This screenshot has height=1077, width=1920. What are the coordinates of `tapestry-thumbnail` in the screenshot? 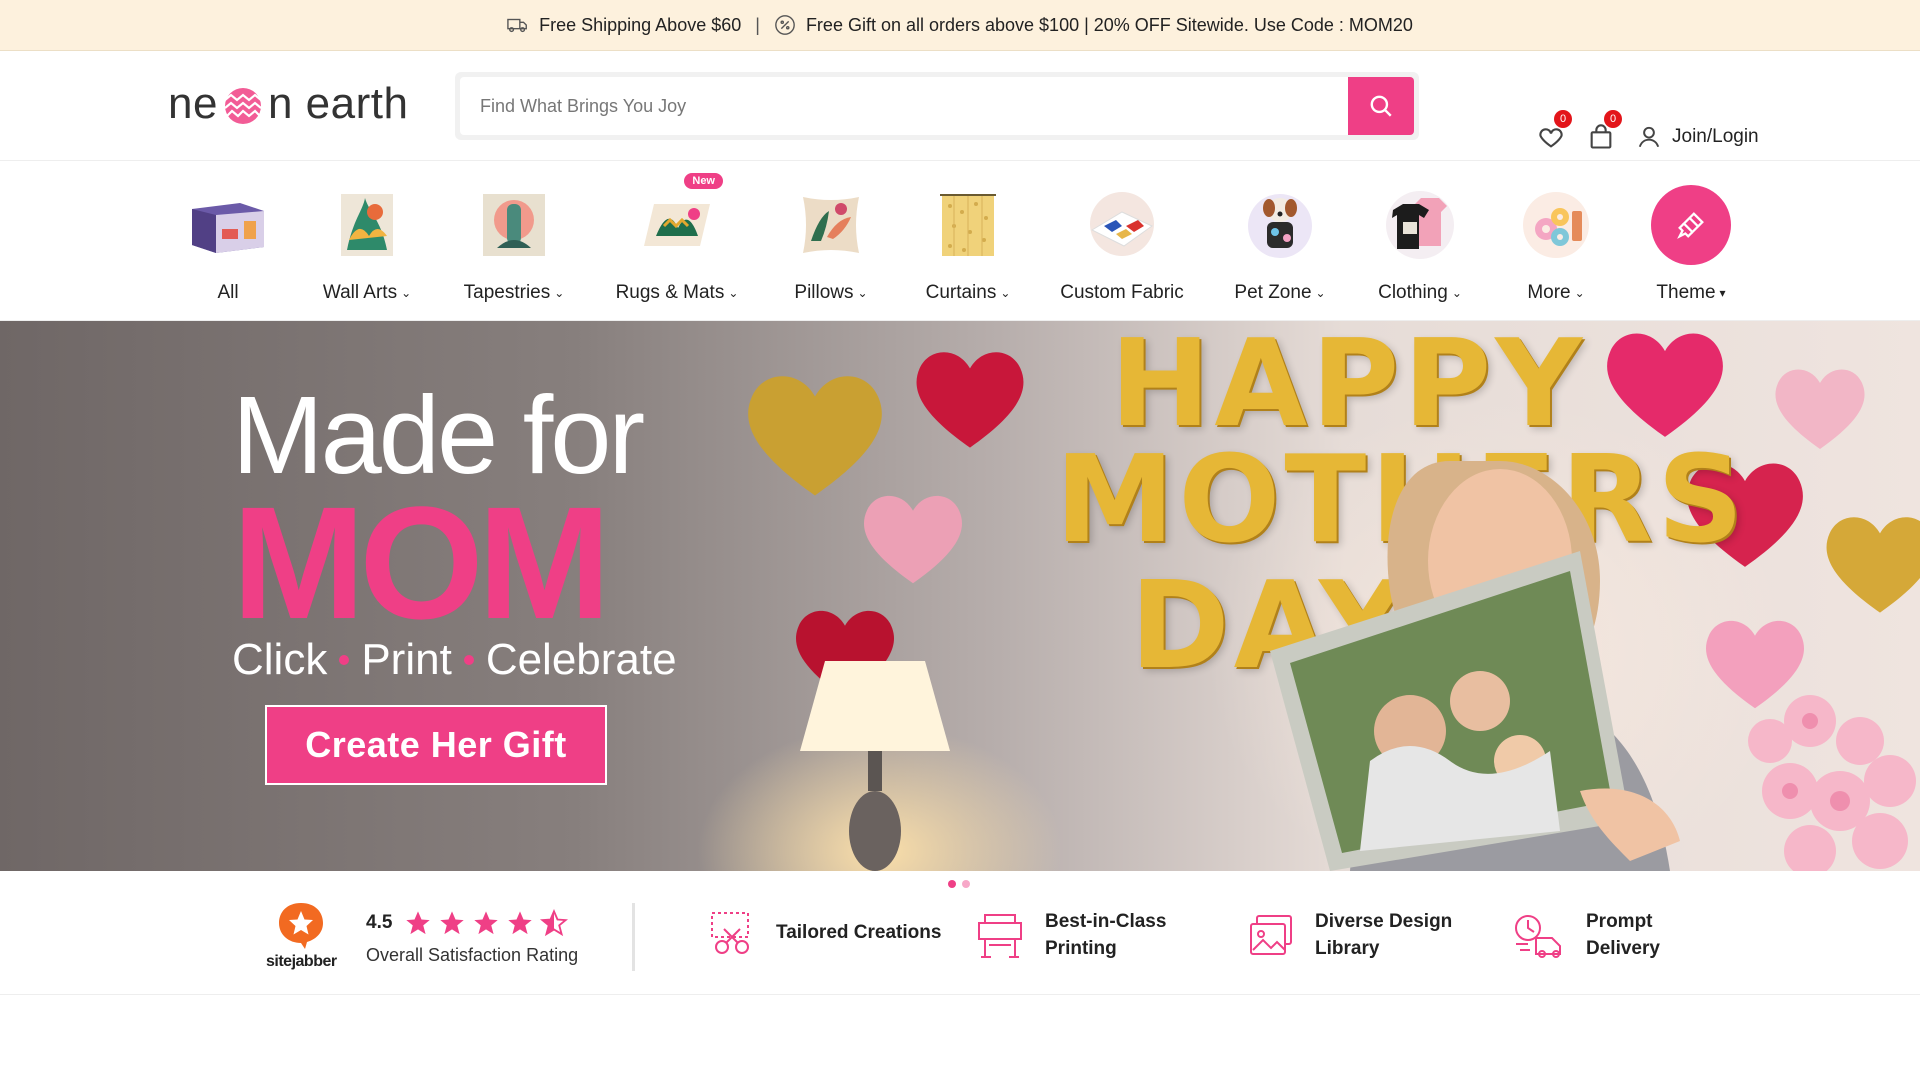 It's located at (514, 225).